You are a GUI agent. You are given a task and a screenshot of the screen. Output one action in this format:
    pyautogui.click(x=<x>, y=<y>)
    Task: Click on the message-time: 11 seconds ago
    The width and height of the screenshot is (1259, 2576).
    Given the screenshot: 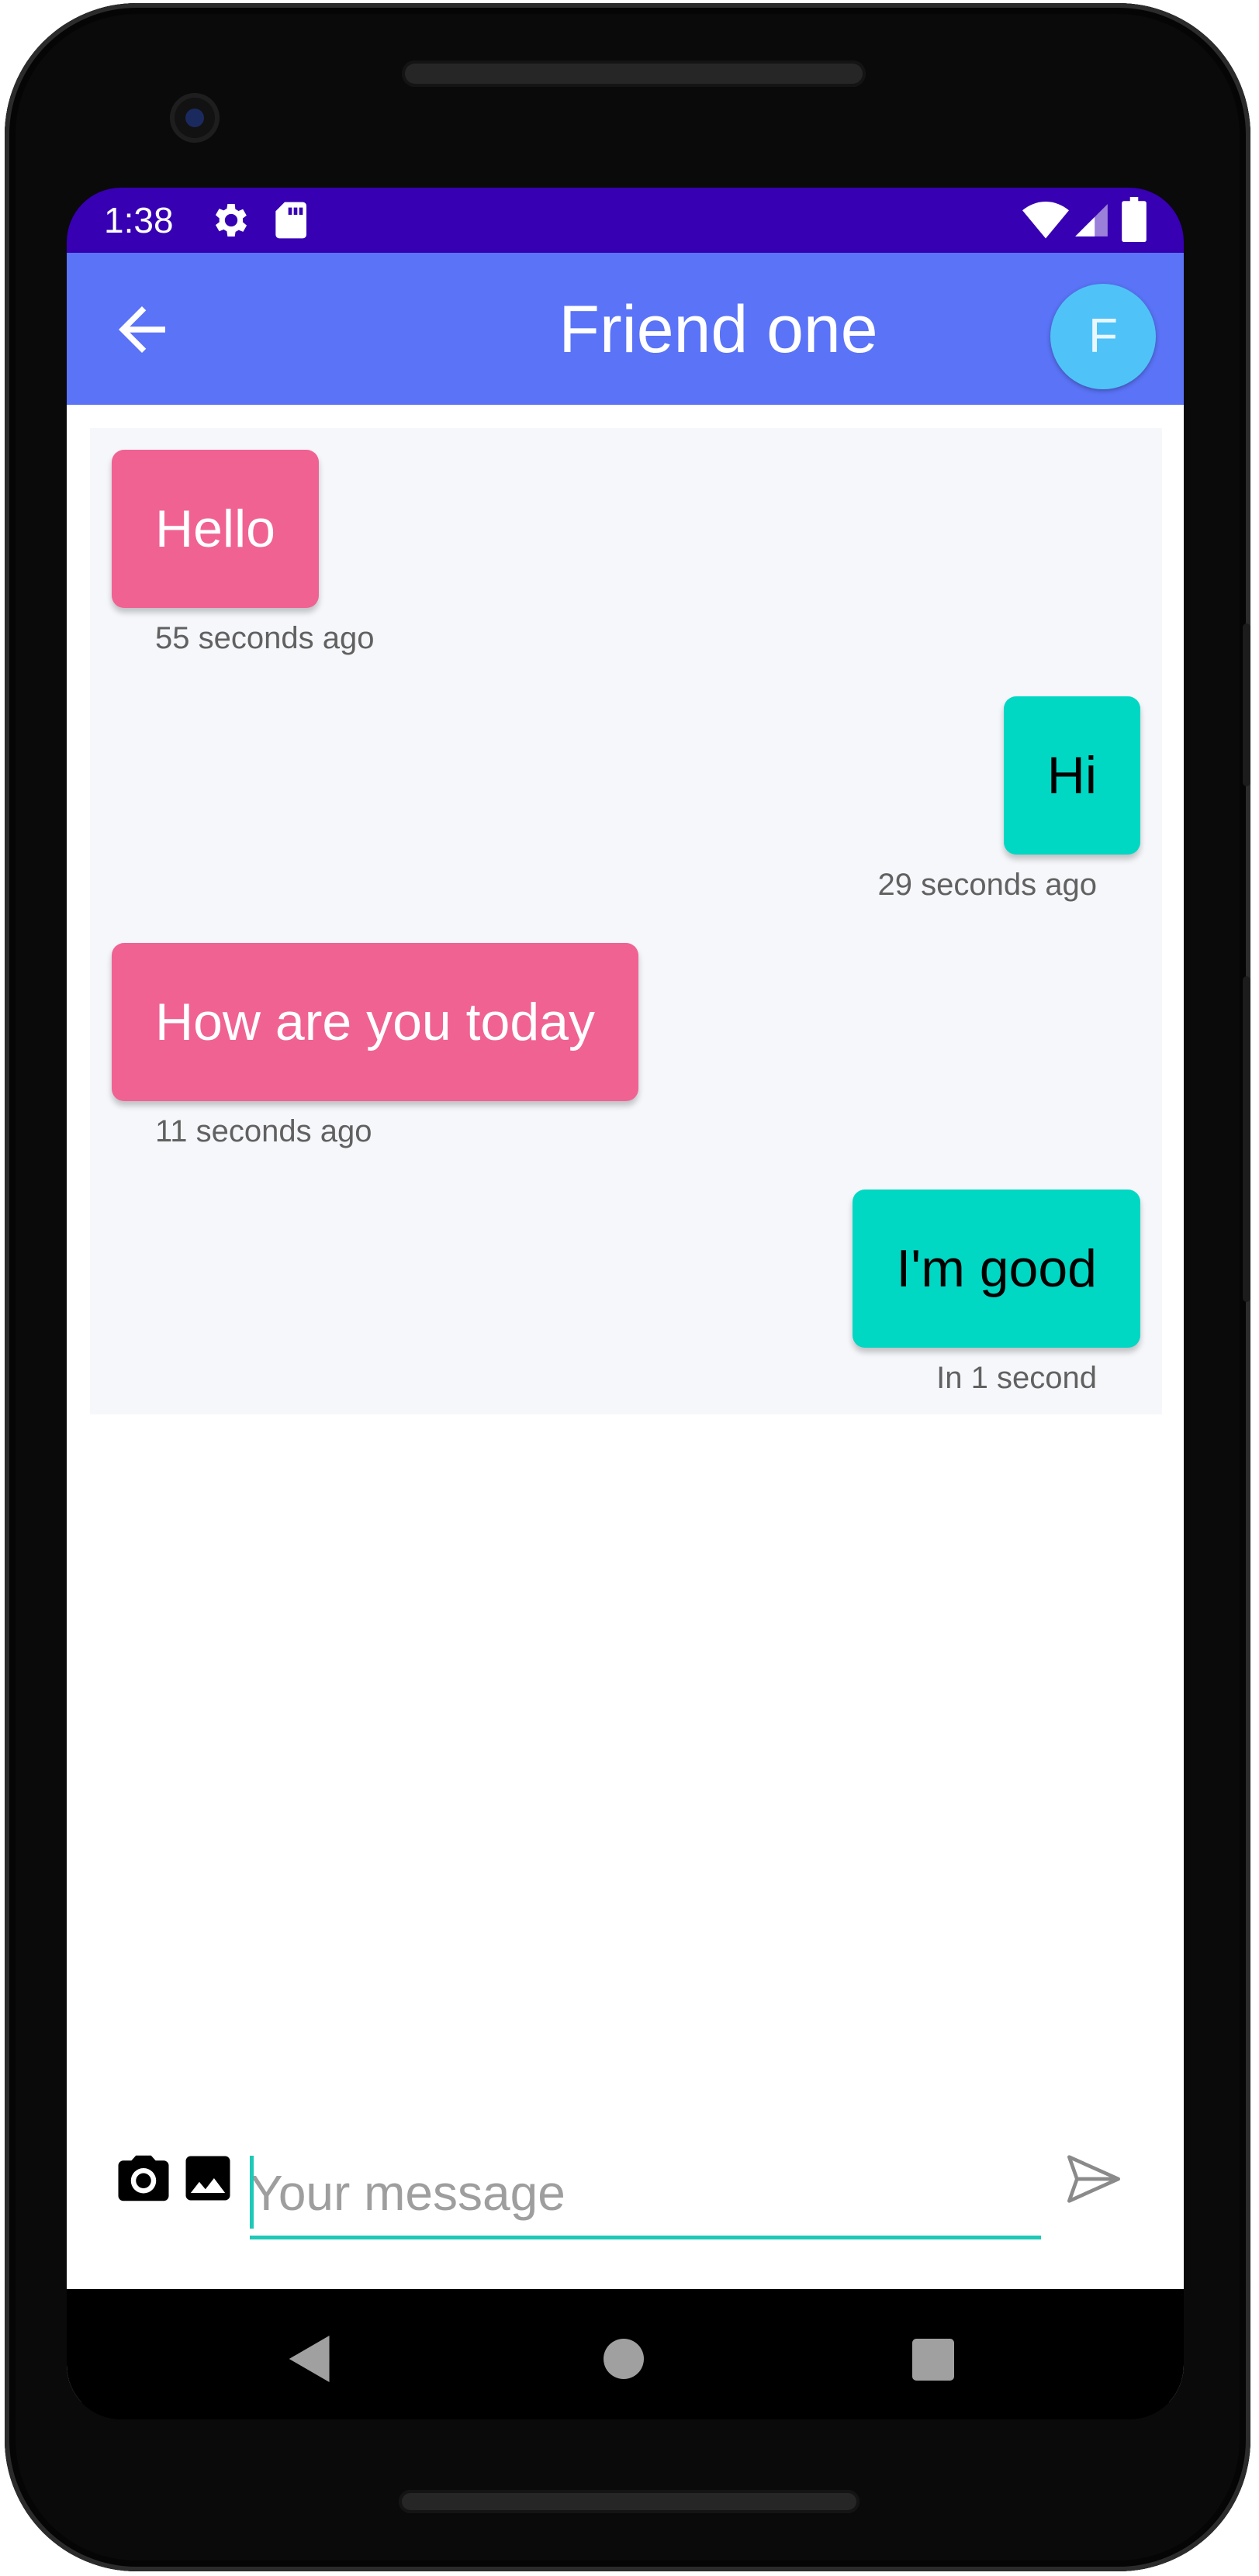 What is the action you would take?
    pyautogui.click(x=263, y=1131)
    